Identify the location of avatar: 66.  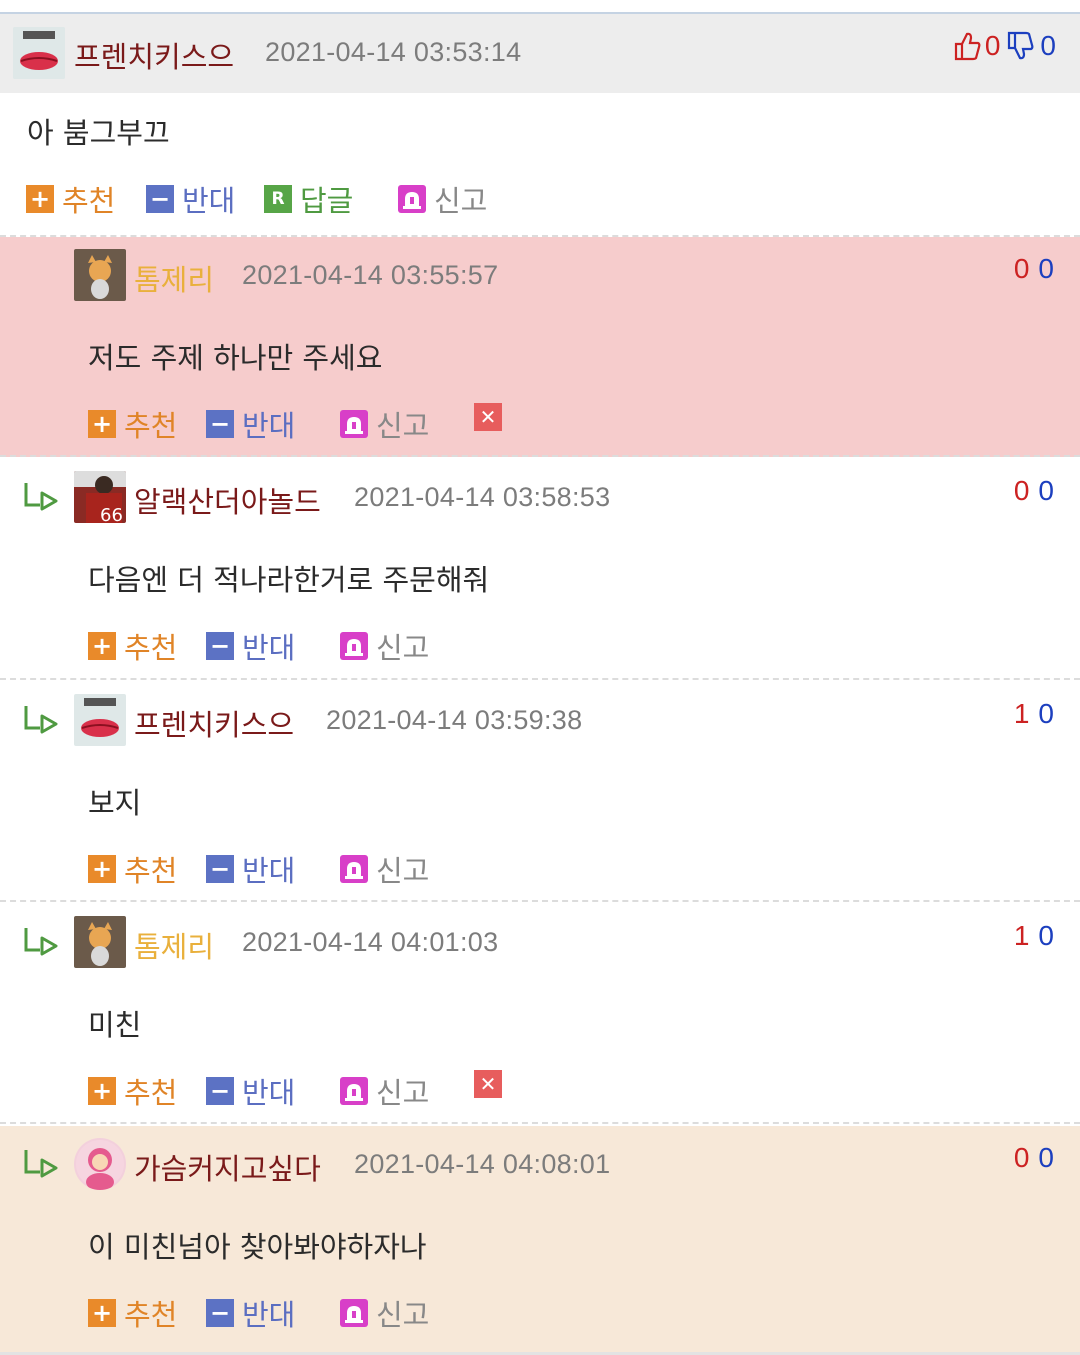
(100, 497).